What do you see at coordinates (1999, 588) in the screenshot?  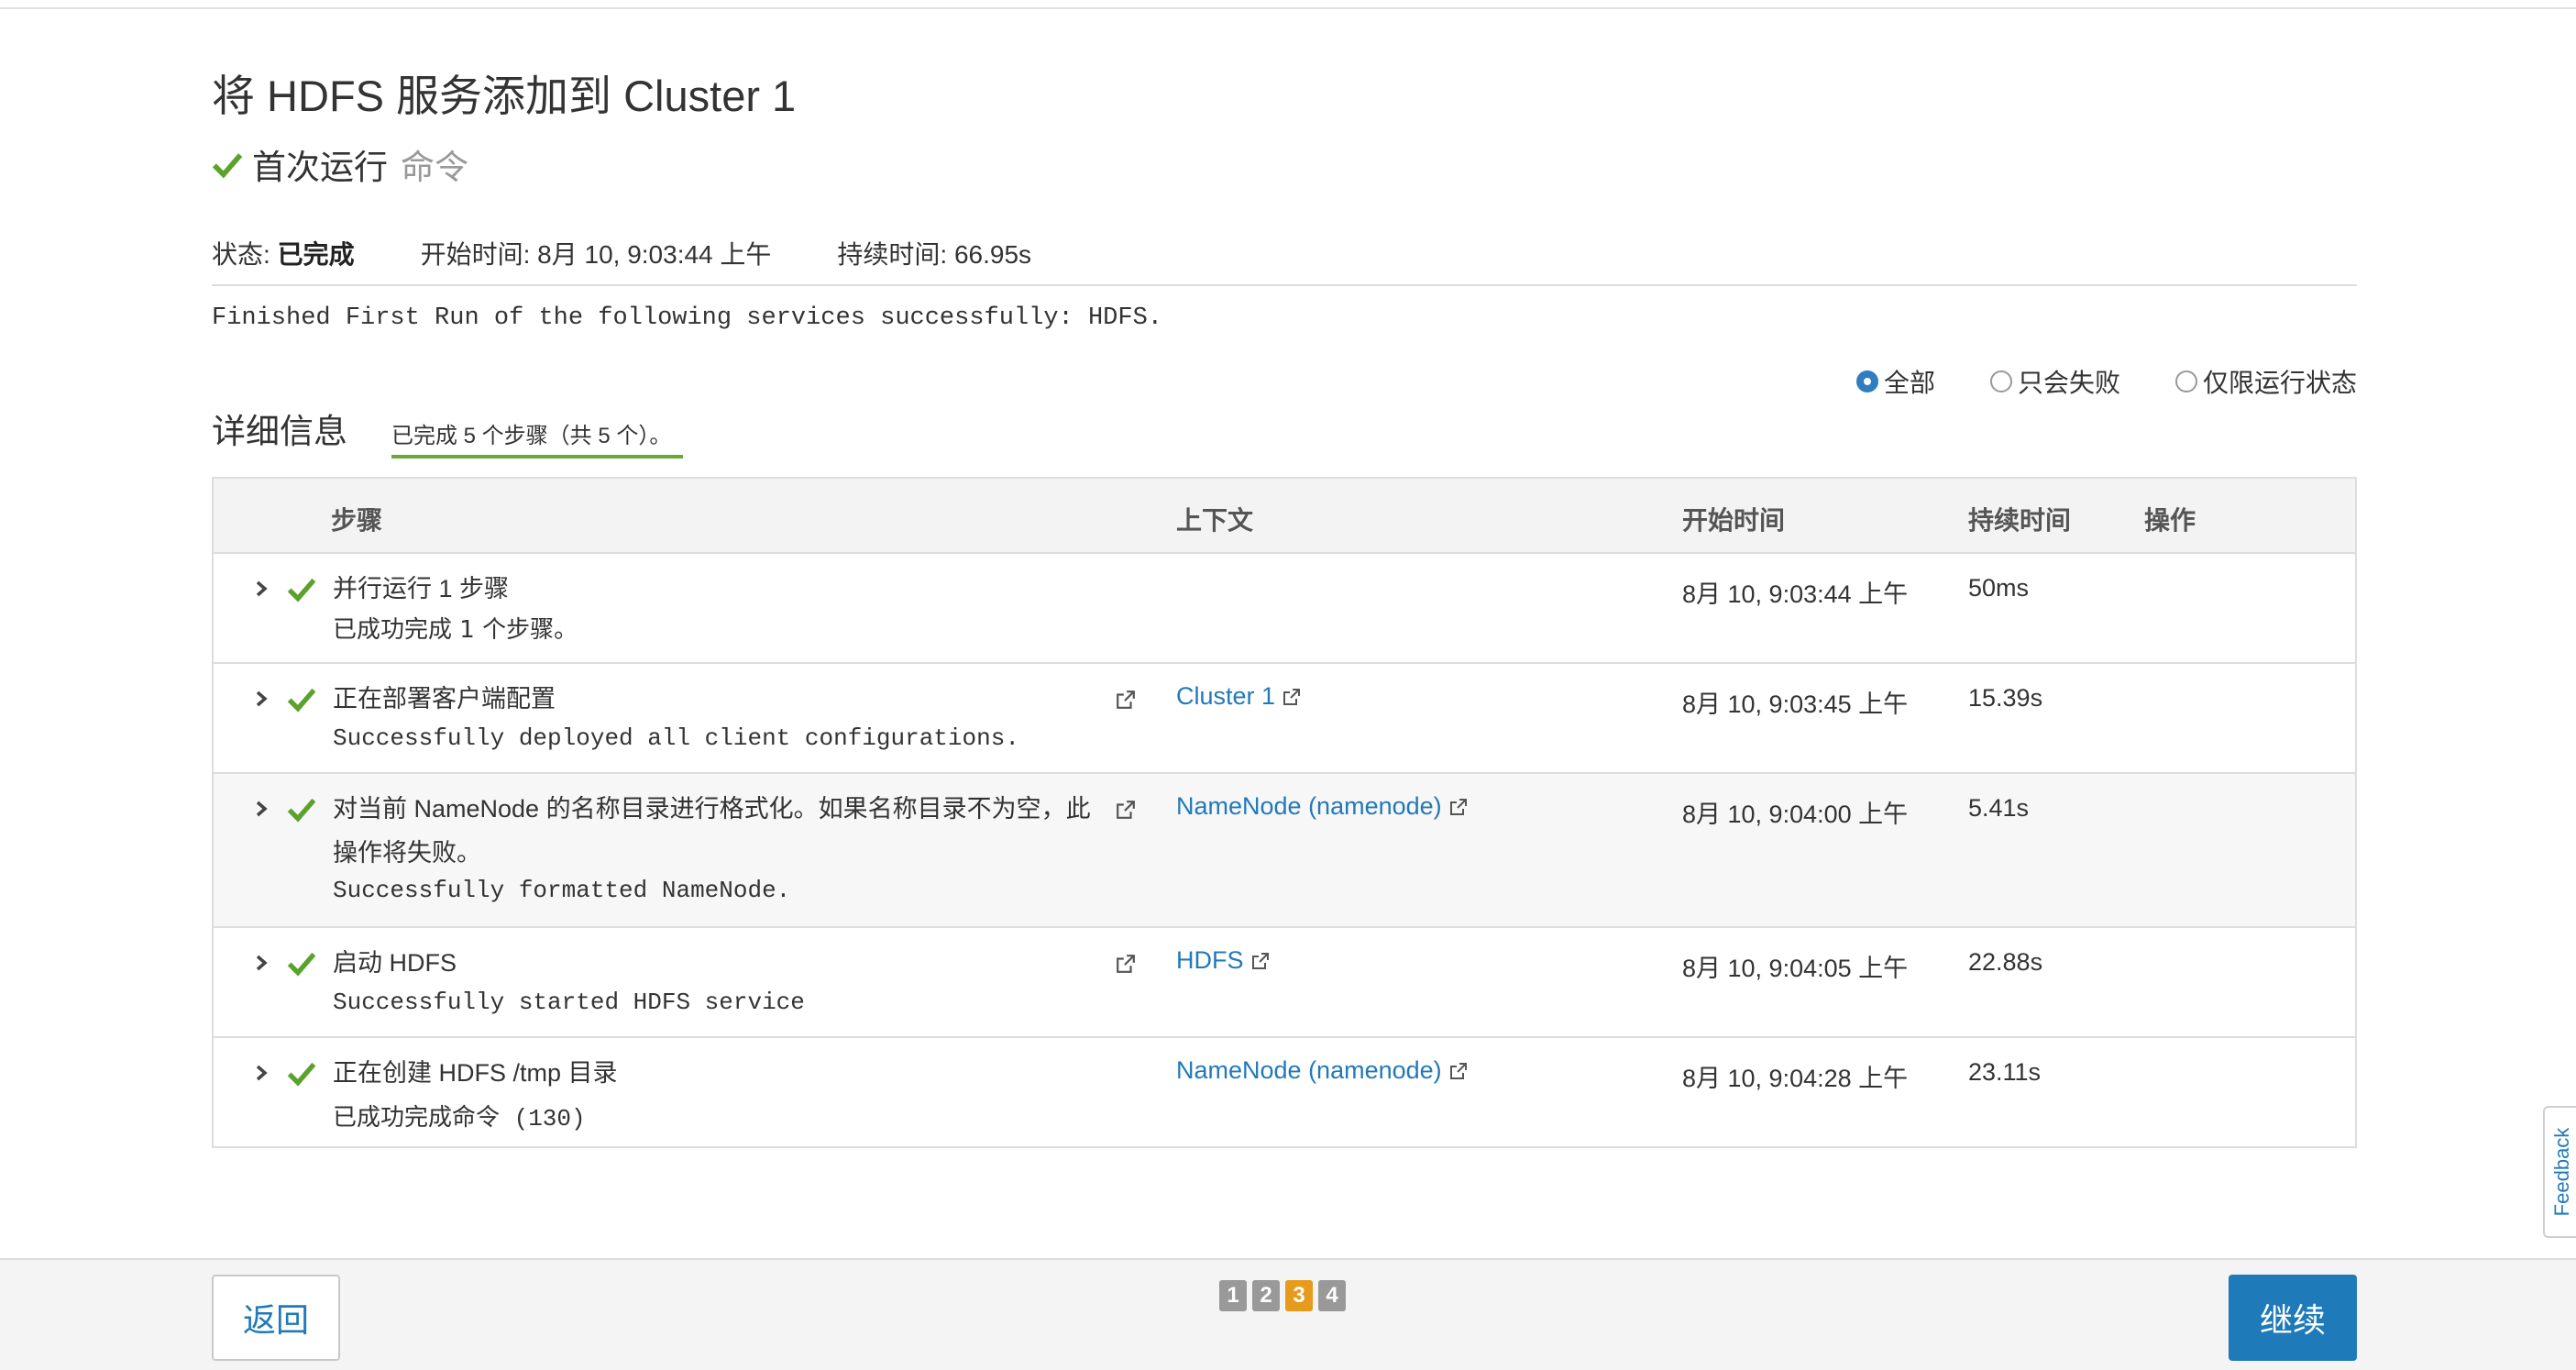 I see `step-duration: 50ms` at bounding box center [1999, 588].